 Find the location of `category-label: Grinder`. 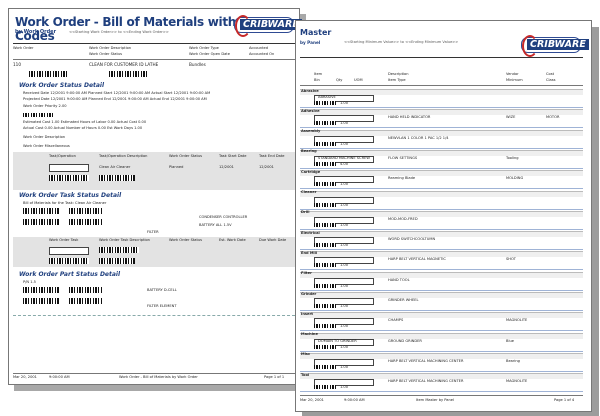

category-label: Grinder is located at coordinates (309, 293).